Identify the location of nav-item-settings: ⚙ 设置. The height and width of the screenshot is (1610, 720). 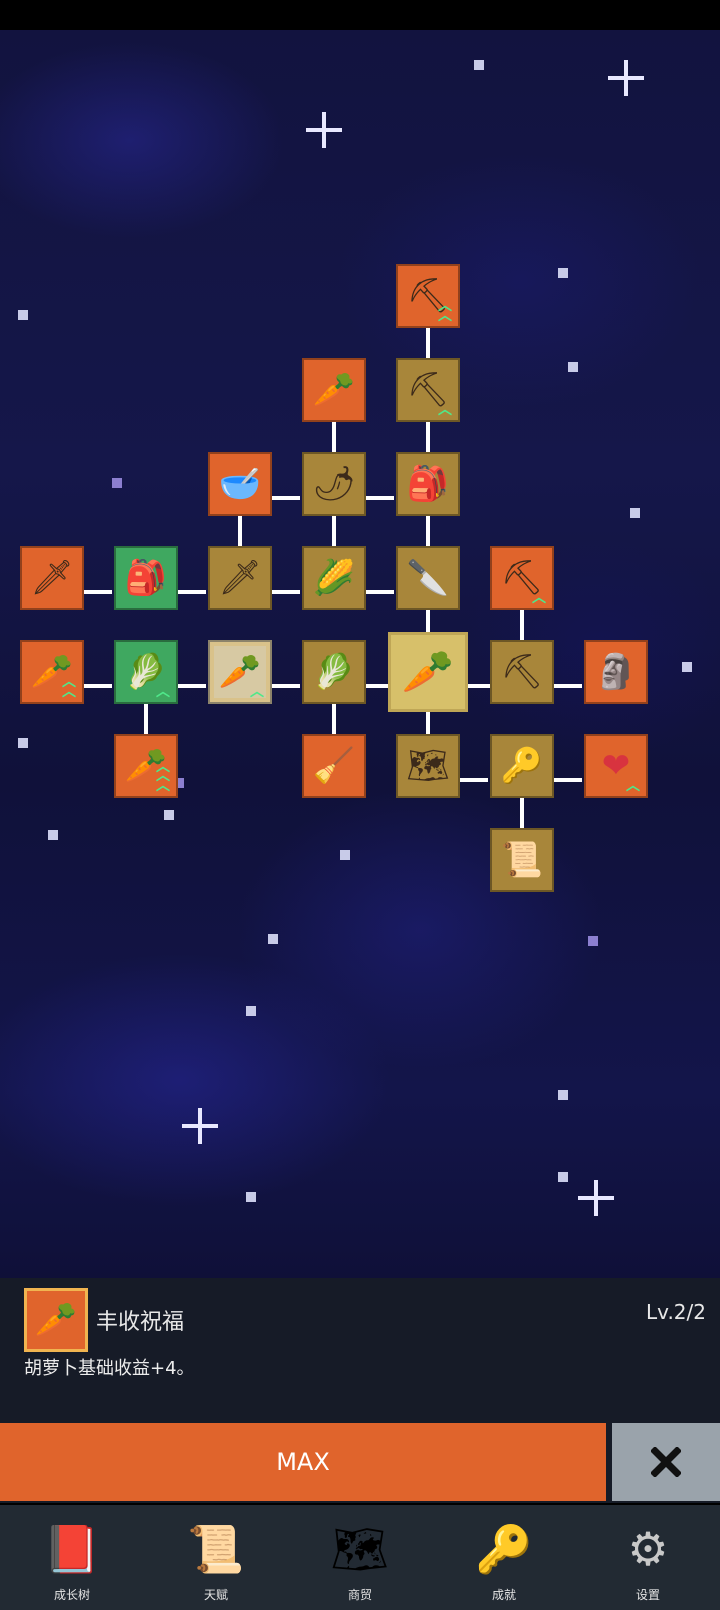
(648, 1557).